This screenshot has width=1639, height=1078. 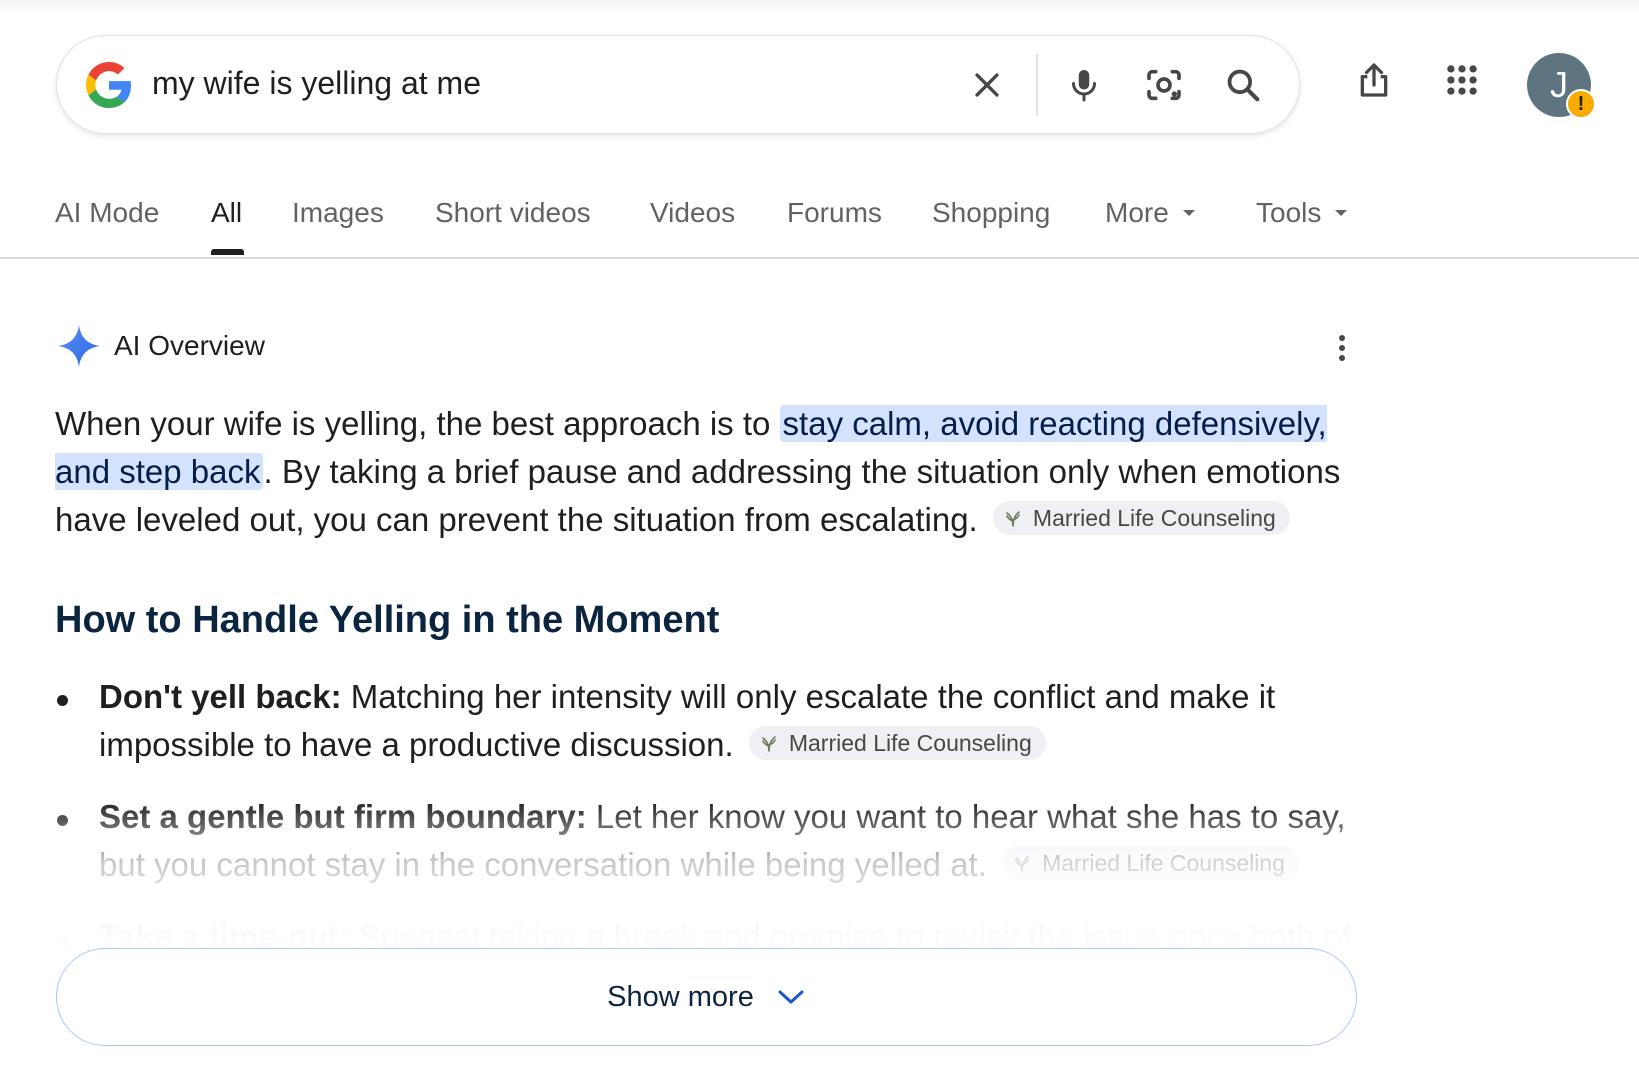 What do you see at coordinates (79, 346) in the screenshot?
I see `gemini-sparkle-icon` at bounding box center [79, 346].